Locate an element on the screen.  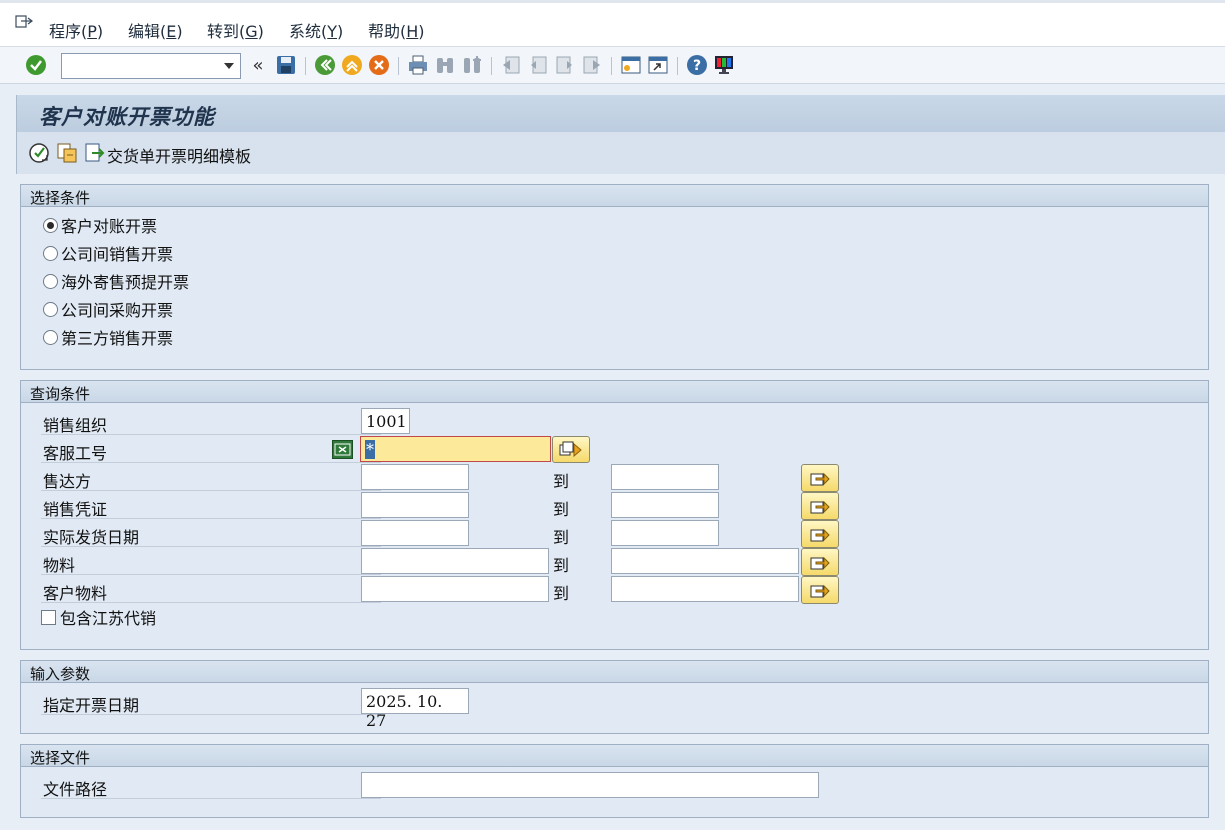
sales-doc-to-field is located at coordinates (665, 505).